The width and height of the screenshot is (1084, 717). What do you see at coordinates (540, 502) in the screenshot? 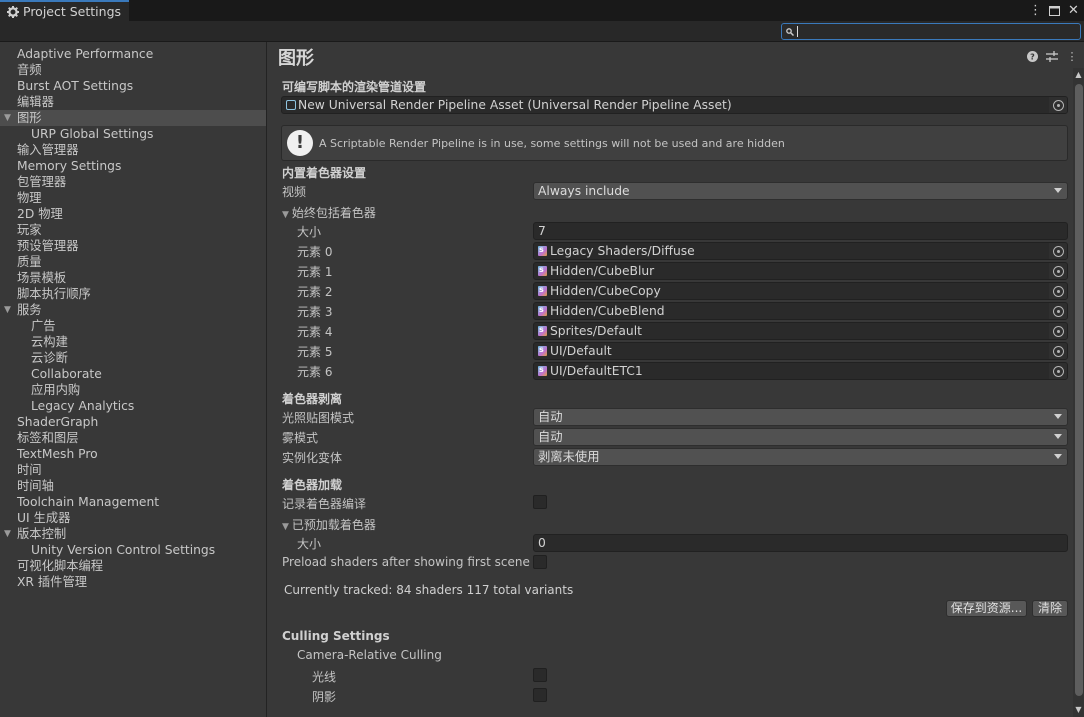
I see `log-compilation-checkbox` at bounding box center [540, 502].